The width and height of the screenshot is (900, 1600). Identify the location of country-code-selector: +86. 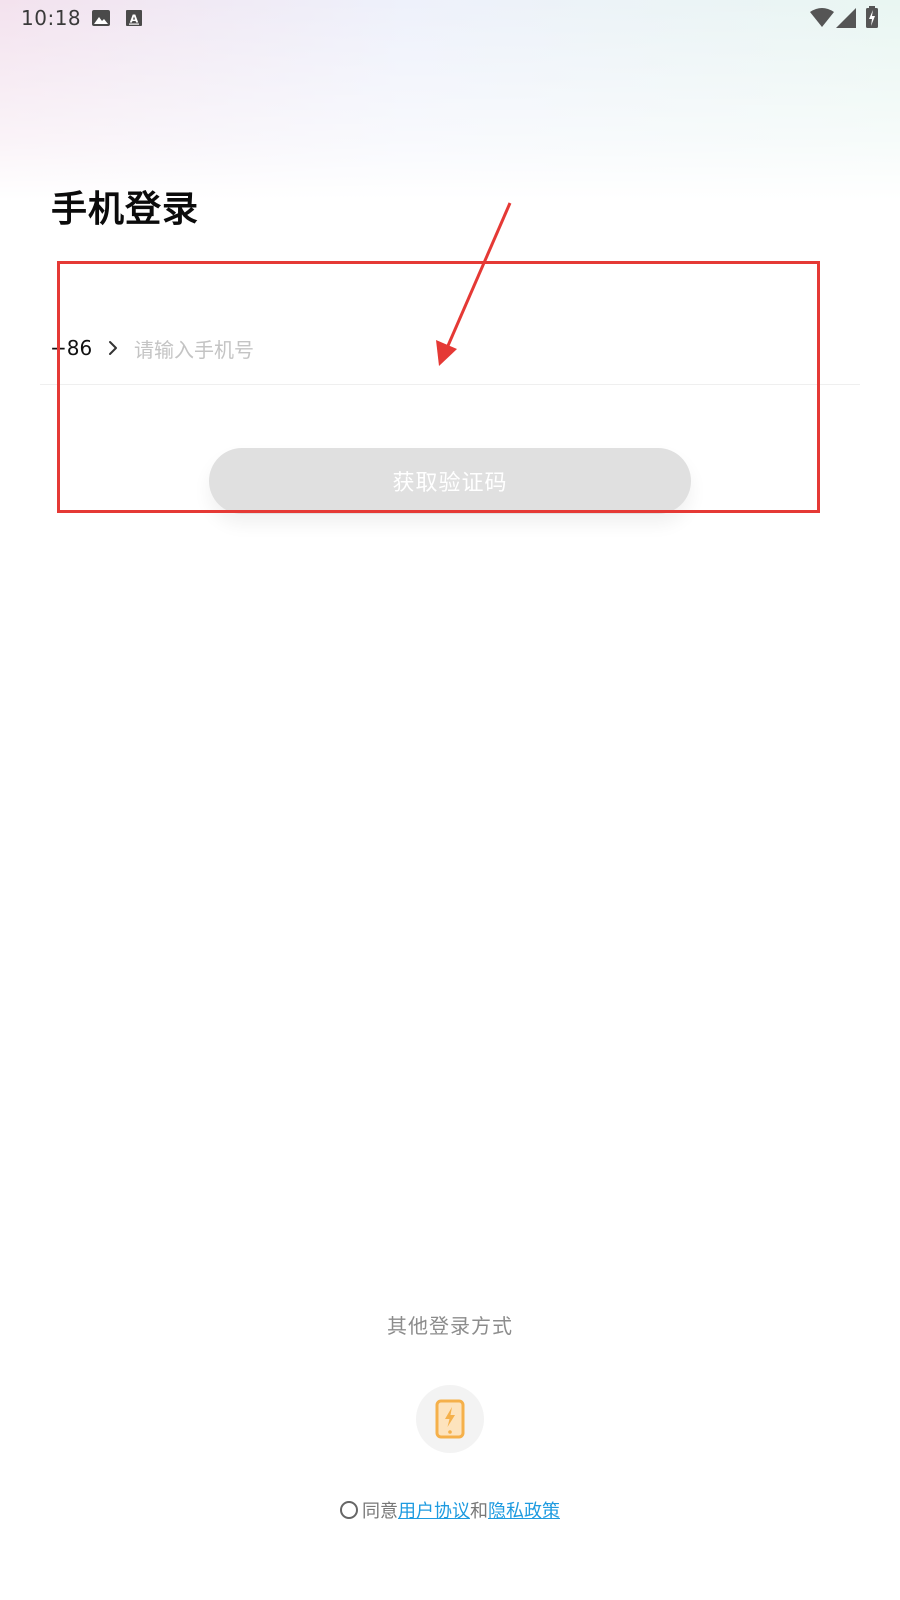
(71, 348).